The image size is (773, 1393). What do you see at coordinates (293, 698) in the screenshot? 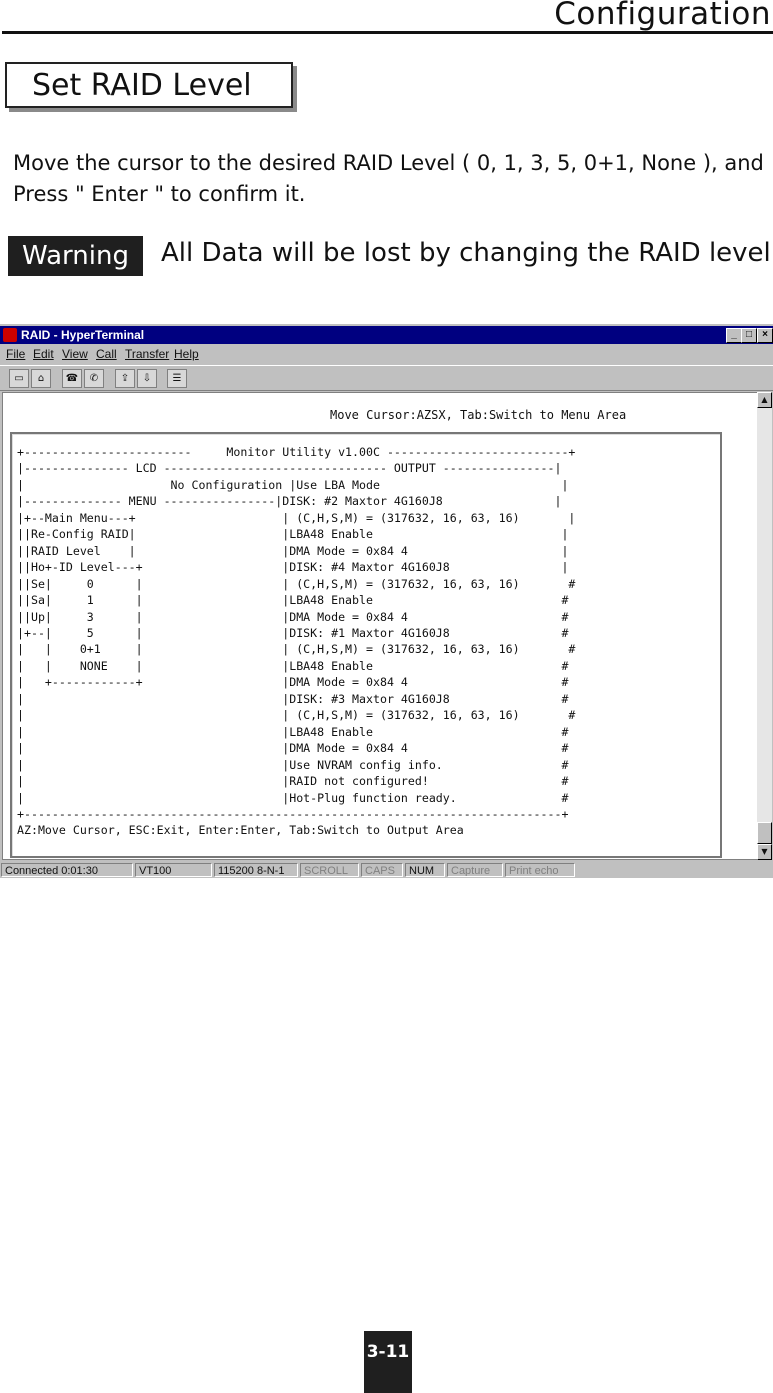
I see `console-line: | |DISK: #3 Maxtor 4G160J8 #` at bounding box center [293, 698].